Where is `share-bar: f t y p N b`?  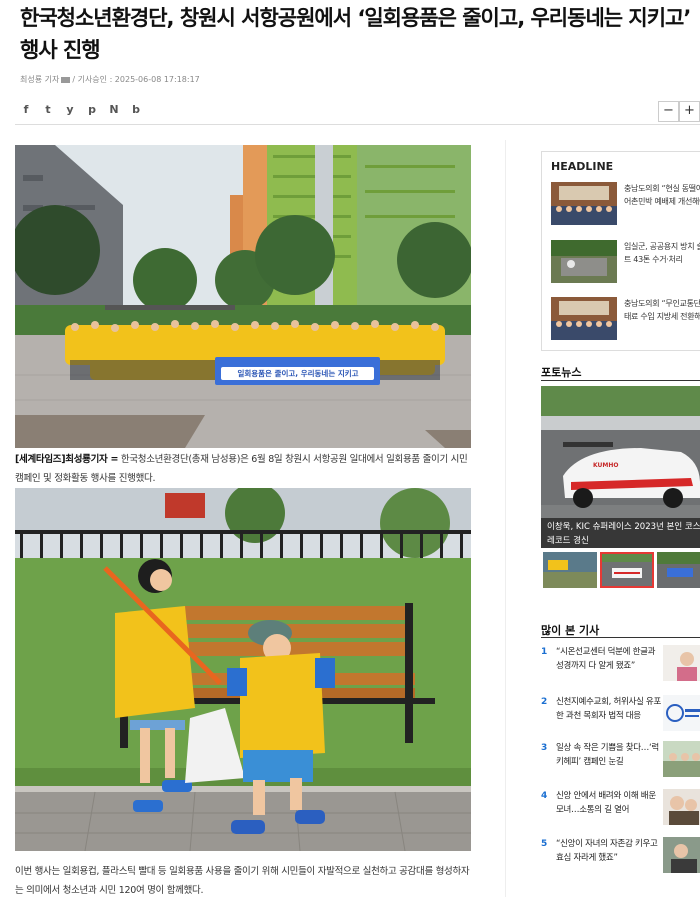
share-bar: f t y p N b is located at coordinates (81, 109).